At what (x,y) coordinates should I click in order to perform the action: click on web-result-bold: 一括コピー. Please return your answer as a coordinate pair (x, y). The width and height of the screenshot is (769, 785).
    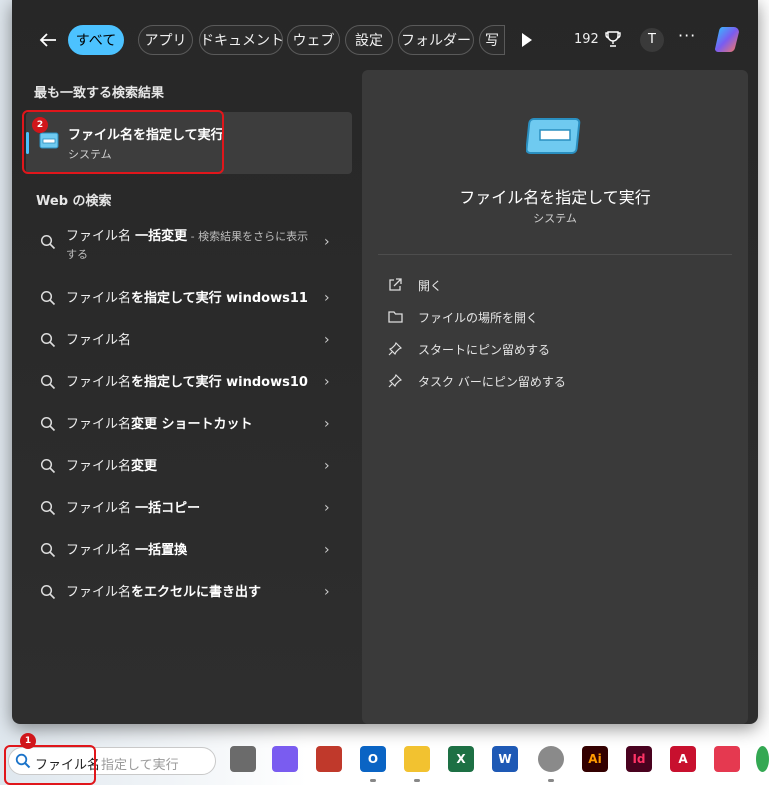
    Looking at the image, I should click on (168, 508).